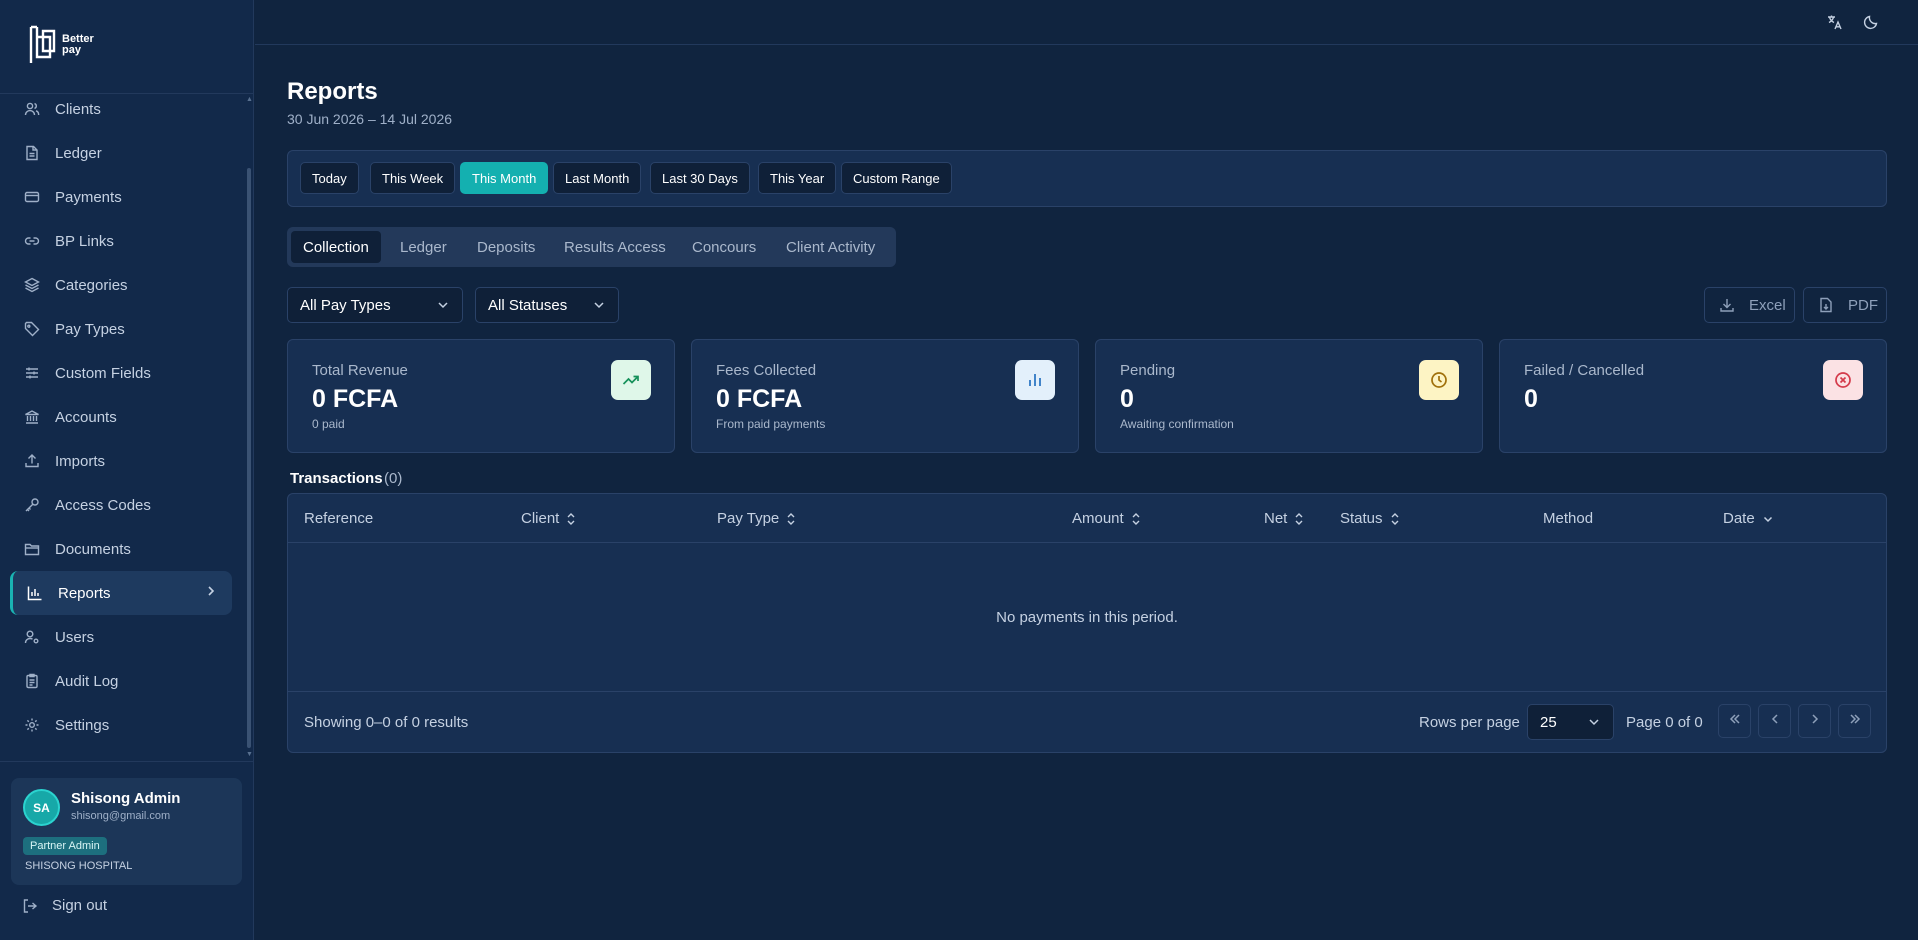 The image size is (1918, 940). Describe the element at coordinates (84, 593) in the screenshot. I see `sidebar-item-label: Reports` at that location.